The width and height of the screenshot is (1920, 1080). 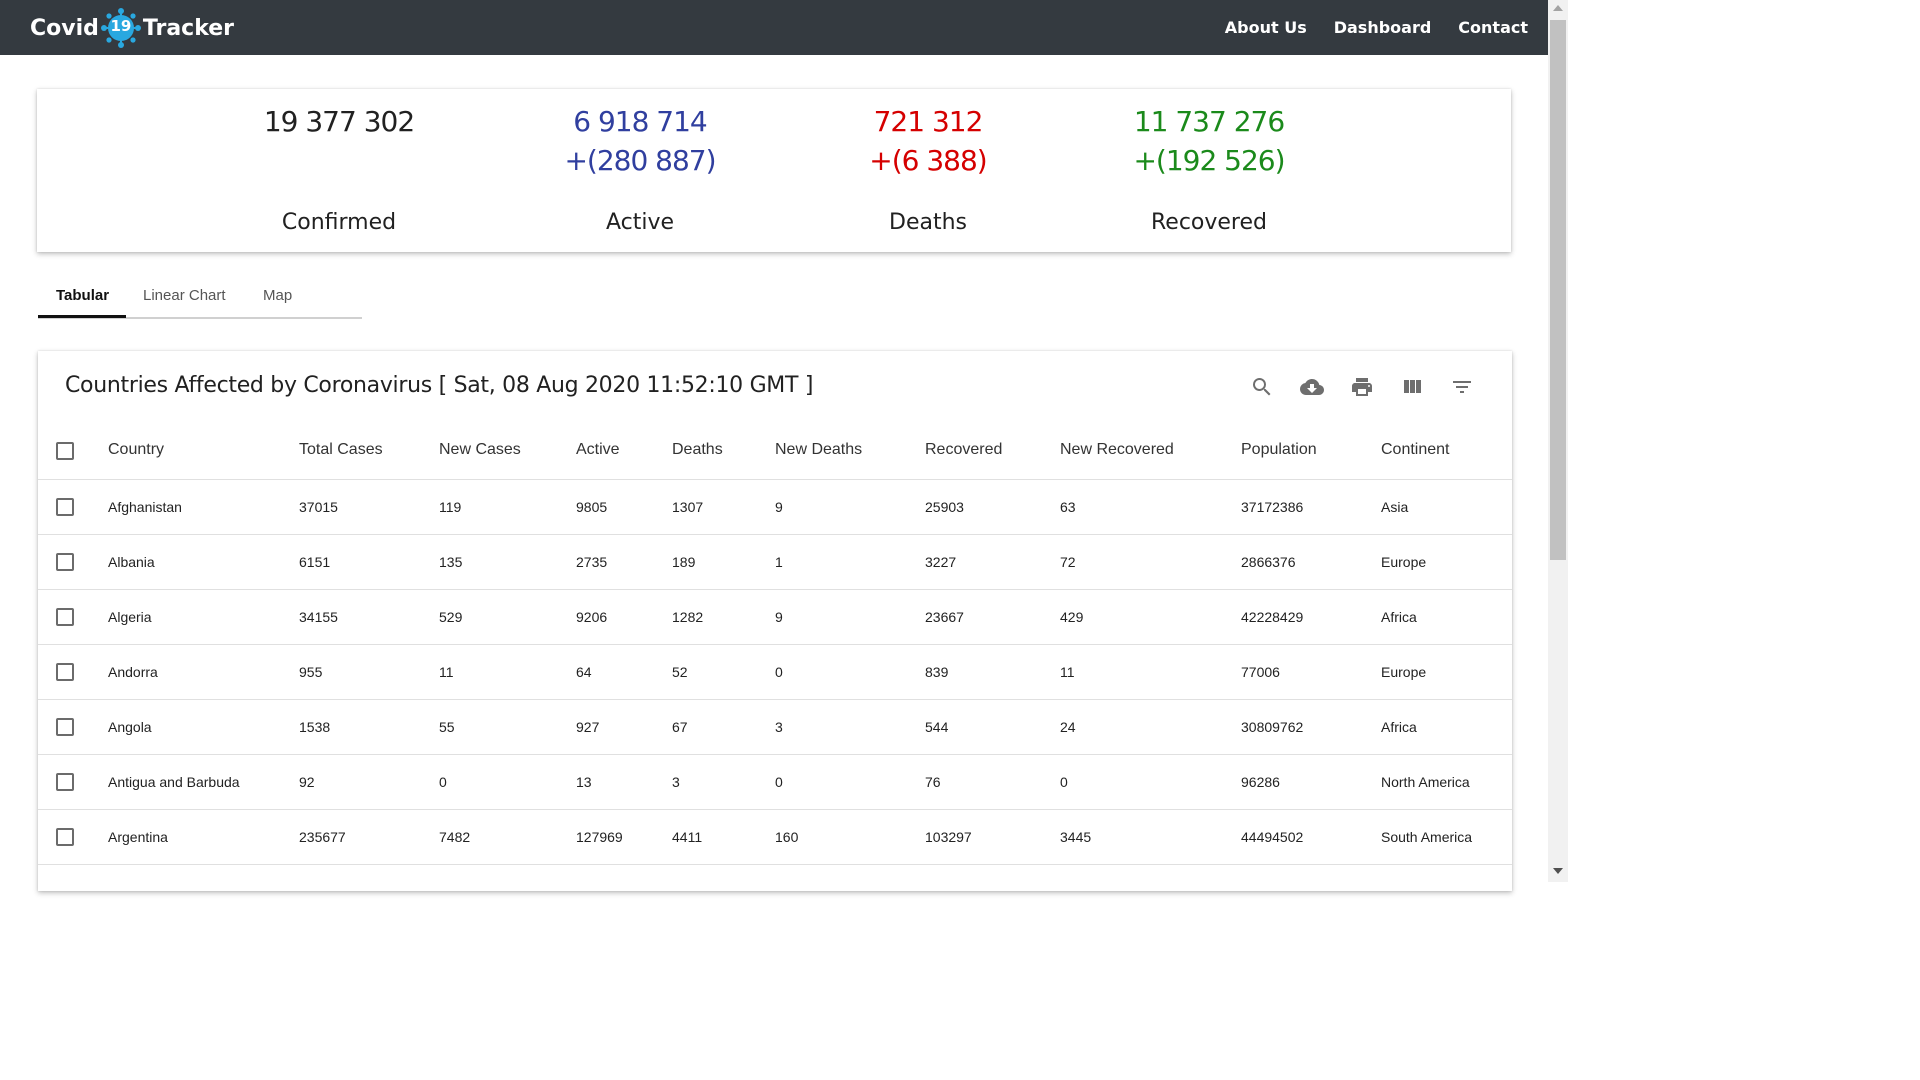 What do you see at coordinates (339, 222) in the screenshot?
I see `confirmed-label: Confirmed` at bounding box center [339, 222].